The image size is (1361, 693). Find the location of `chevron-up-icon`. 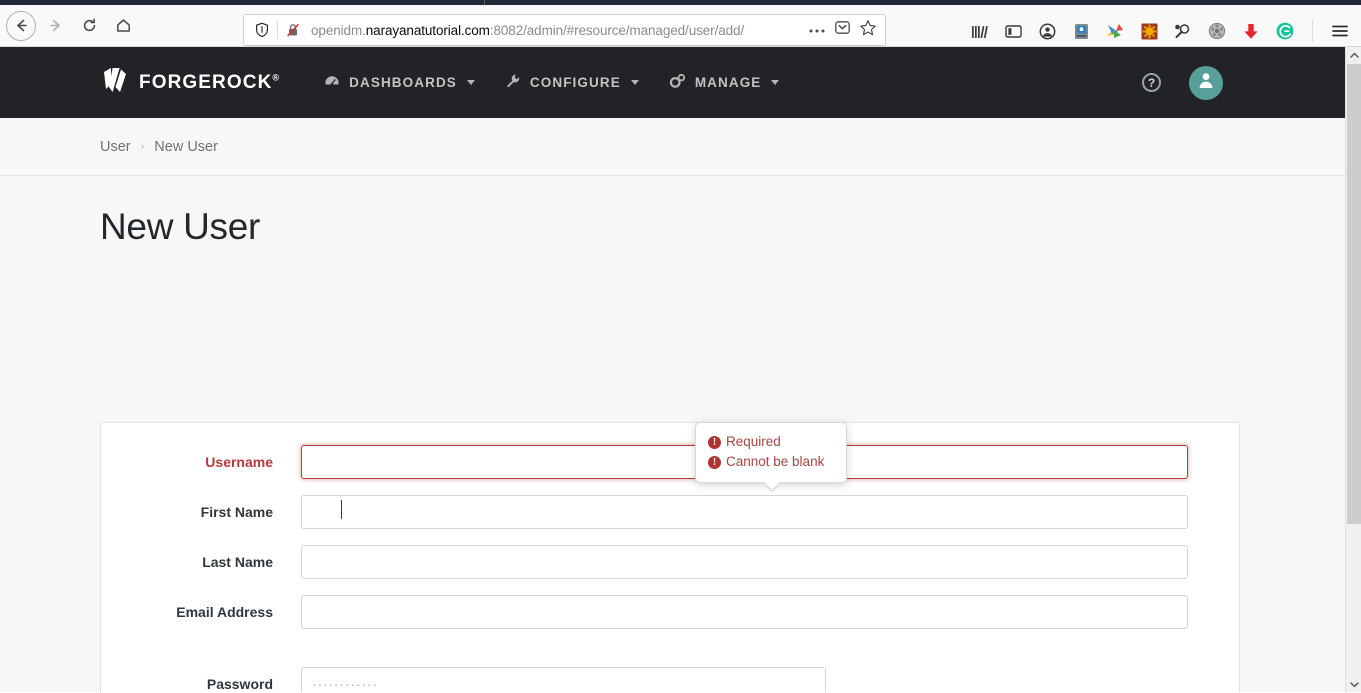

chevron-up-icon is located at coordinates (1354, 55).